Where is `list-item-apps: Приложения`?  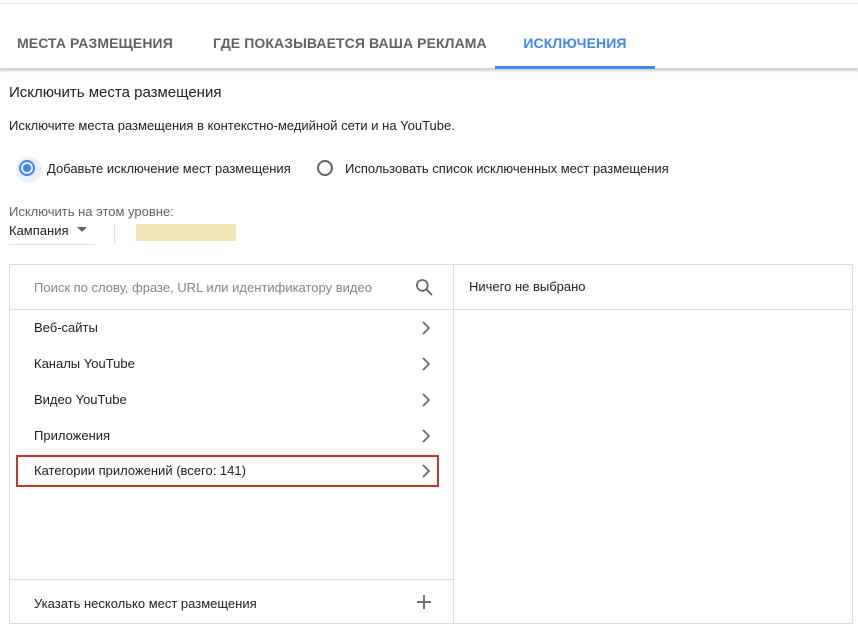
list-item-apps: Приложения is located at coordinates (231, 436).